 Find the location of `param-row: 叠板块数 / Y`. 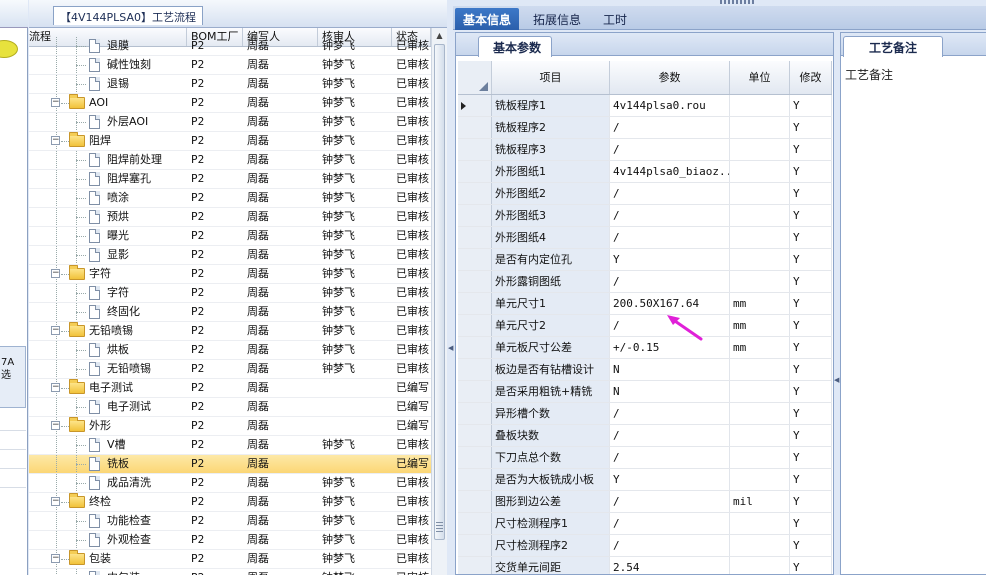

param-row: 叠板块数 / Y is located at coordinates (645, 436).